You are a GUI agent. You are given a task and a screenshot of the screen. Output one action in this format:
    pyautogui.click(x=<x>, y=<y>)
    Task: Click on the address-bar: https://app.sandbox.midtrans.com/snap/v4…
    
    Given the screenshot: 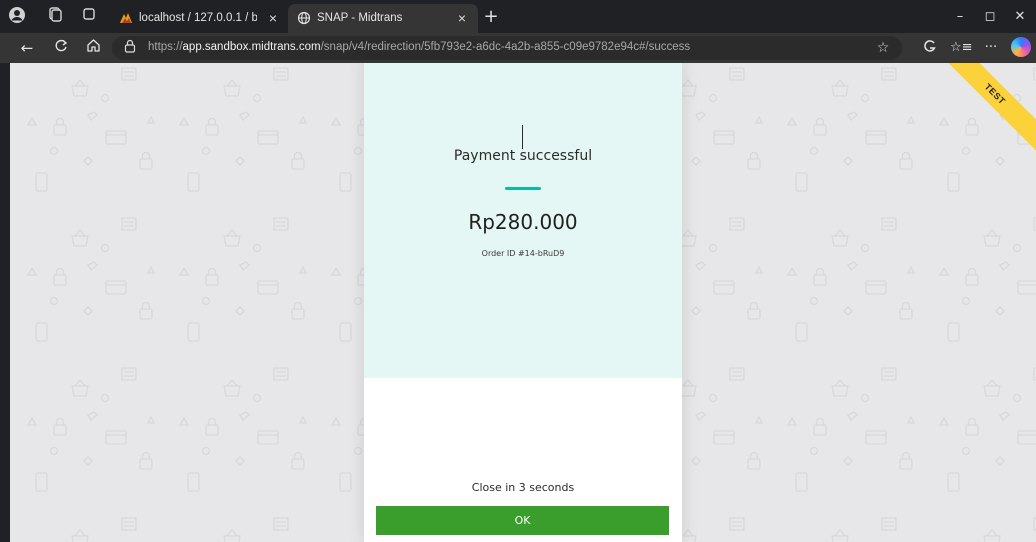 What is the action you would take?
    pyautogui.click(x=507, y=48)
    